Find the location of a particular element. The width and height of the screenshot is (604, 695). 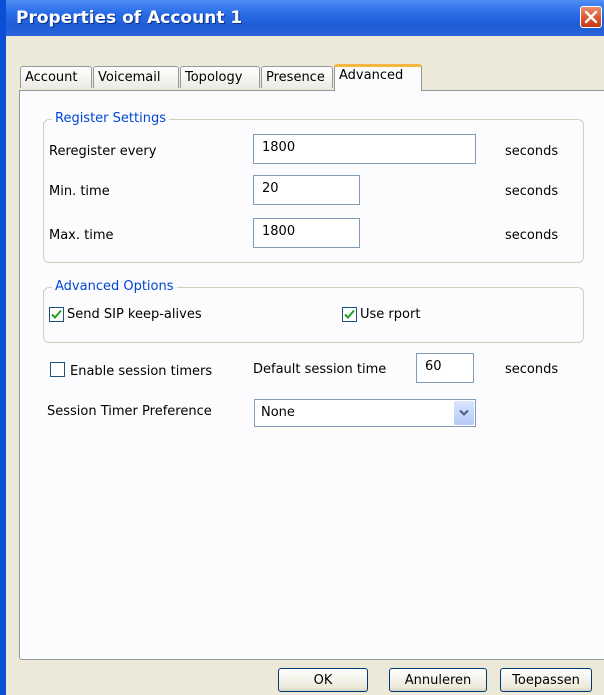

tab-advanced-label: Advanced is located at coordinates (371, 75).